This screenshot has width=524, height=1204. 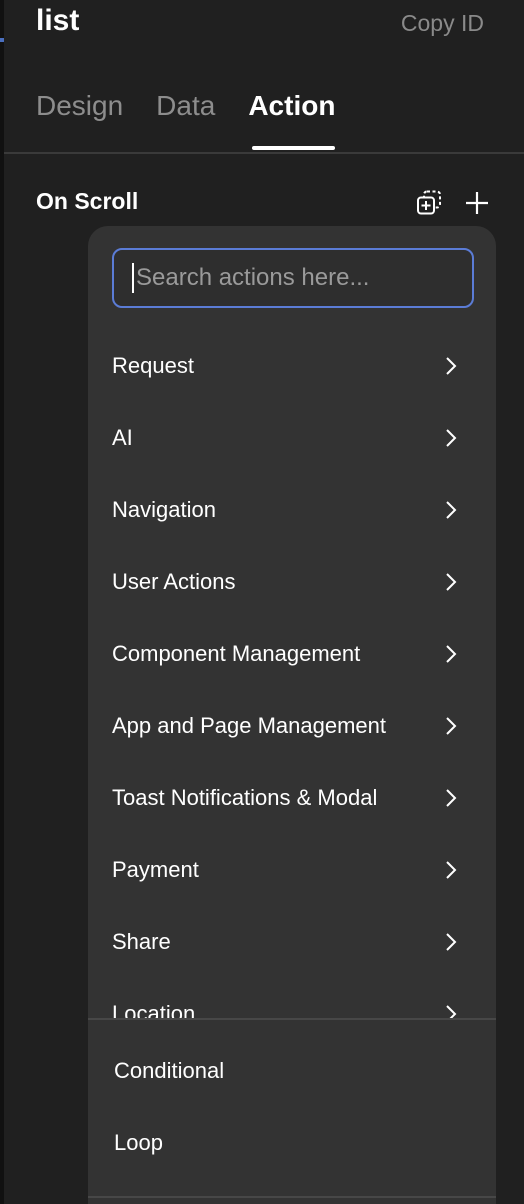 I want to click on menu-item-label: Navigation, so click(x=164, y=509).